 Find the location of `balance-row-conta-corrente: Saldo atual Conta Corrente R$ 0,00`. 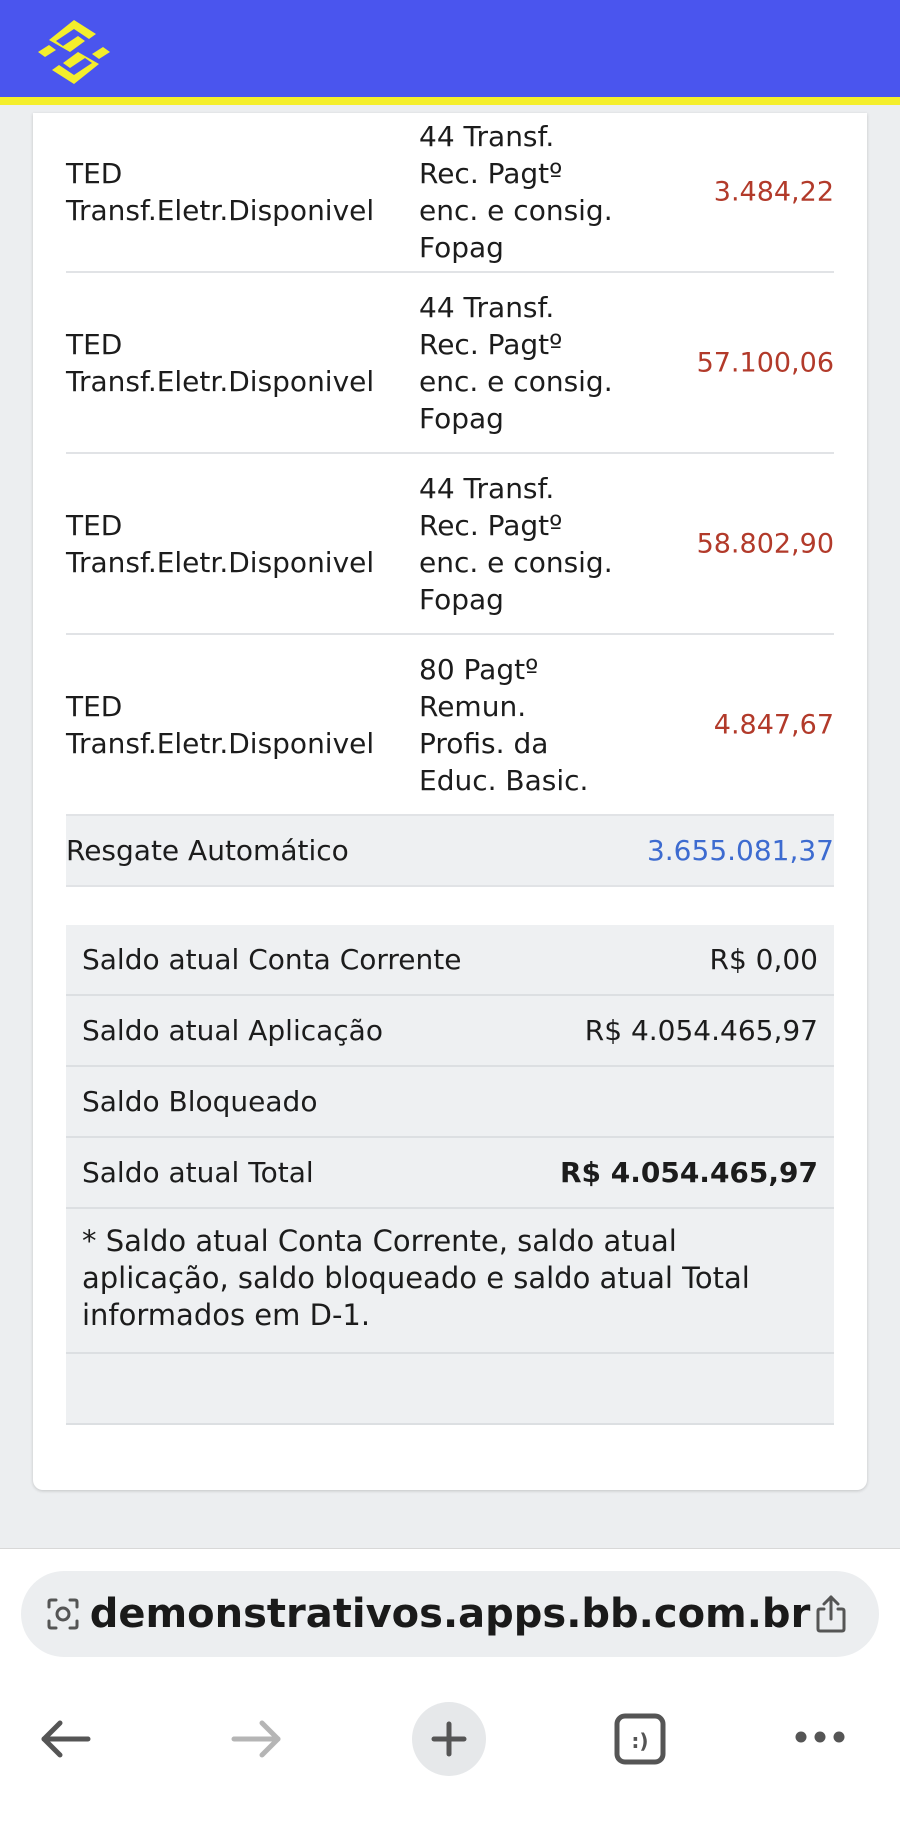

balance-row-conta-corrente: Saldo atual Conta Corrente R$ 0,00 is located at coordinates (450, 960).